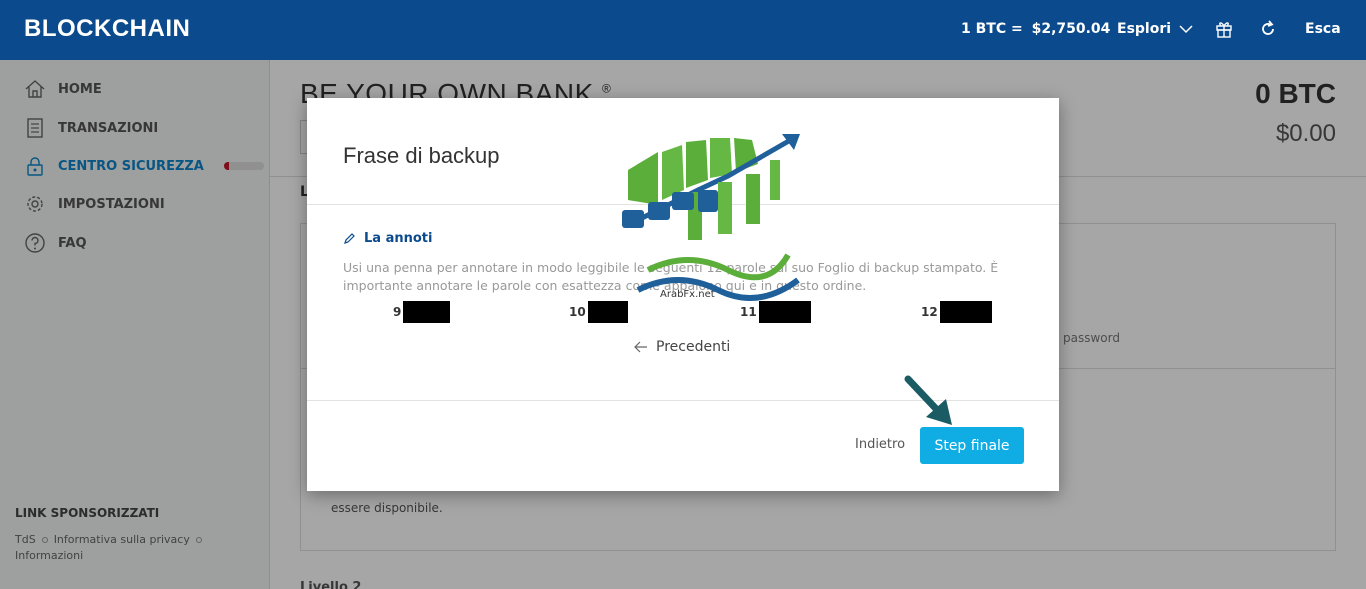 This screenshot has height=589, width=1366. Describe the element at coordinates (398, 238) in the screenshot. I see `write-heading-text: La annoti` at that location.